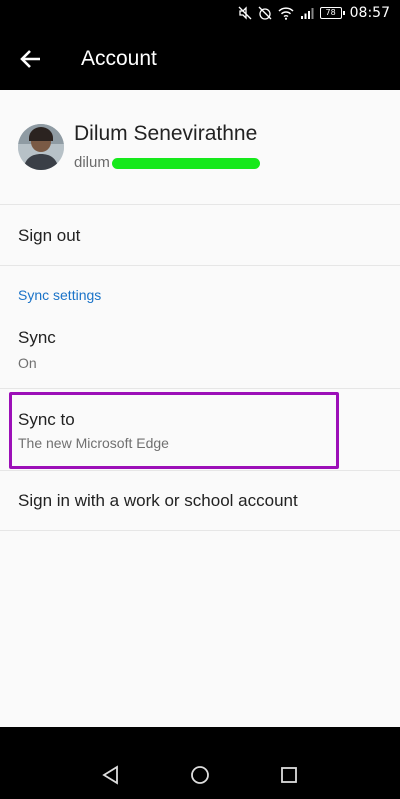  I want to click on work-account-signin-item: Sign in with a work or school account, so click(200, 500).